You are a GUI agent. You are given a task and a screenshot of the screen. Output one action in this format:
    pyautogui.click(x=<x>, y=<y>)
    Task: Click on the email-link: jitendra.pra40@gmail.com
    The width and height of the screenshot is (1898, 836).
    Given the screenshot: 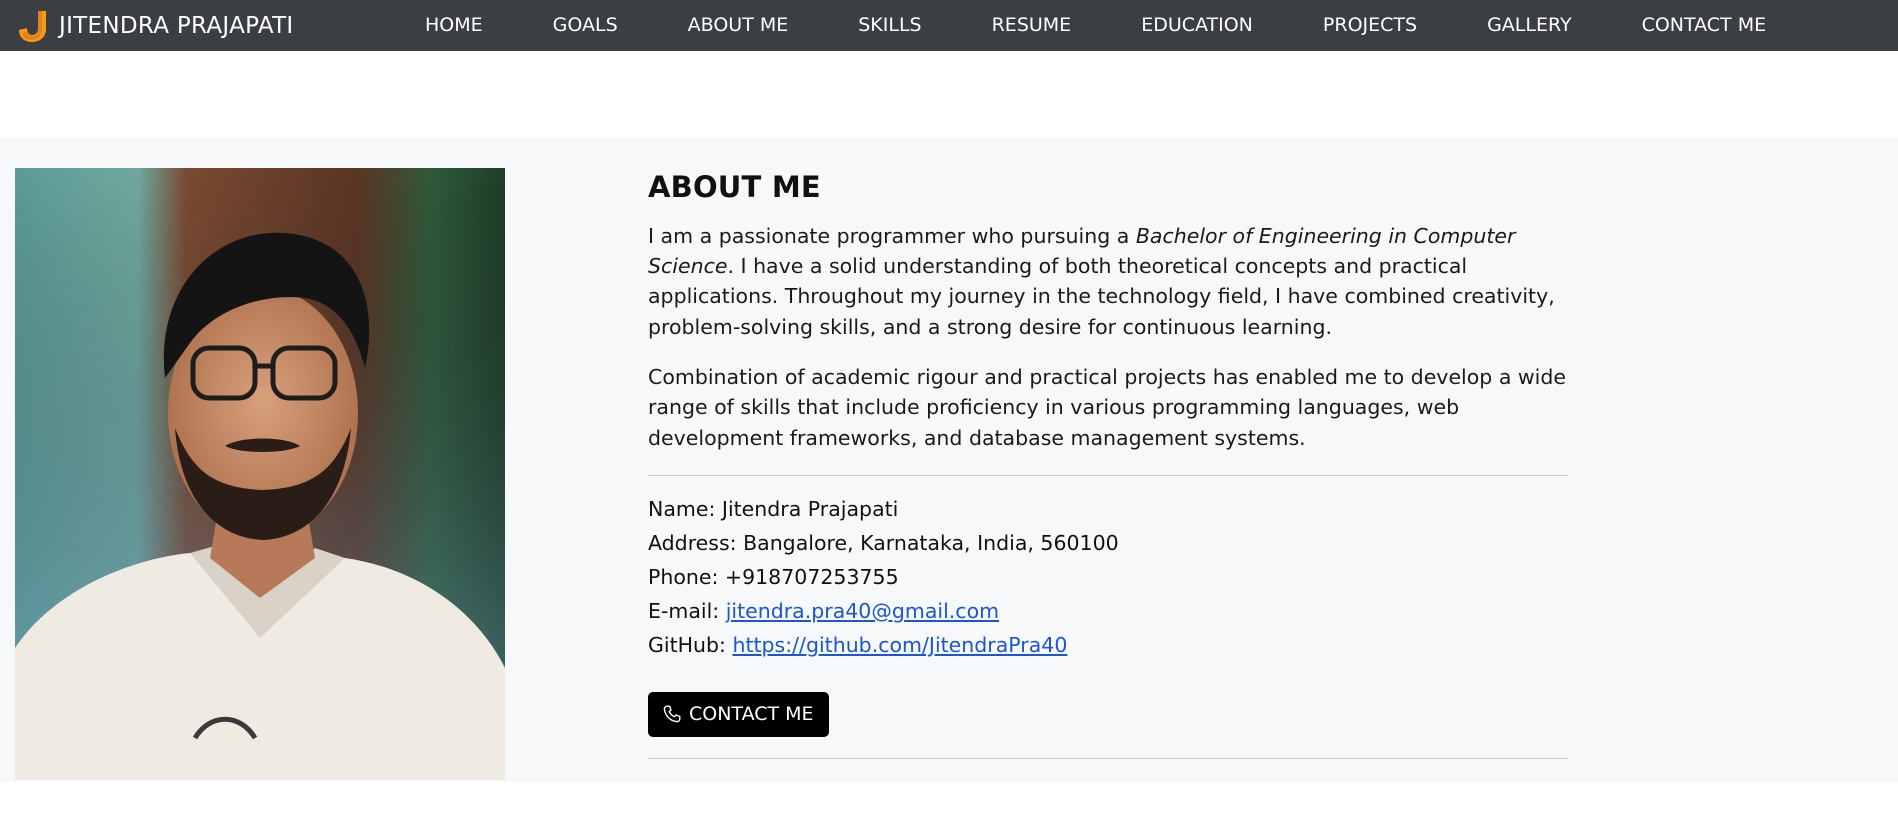 What is the action you would take?
    pyautogui.click(x=862, y=611)
    